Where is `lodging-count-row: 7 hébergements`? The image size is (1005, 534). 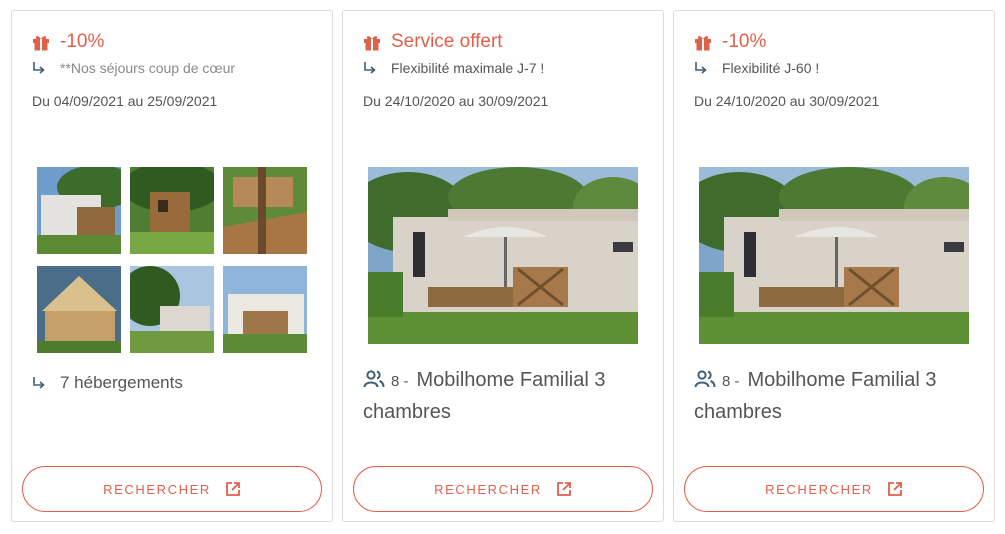 lodging-count-row: 7 hébergements is located at coordinates (107, 383).